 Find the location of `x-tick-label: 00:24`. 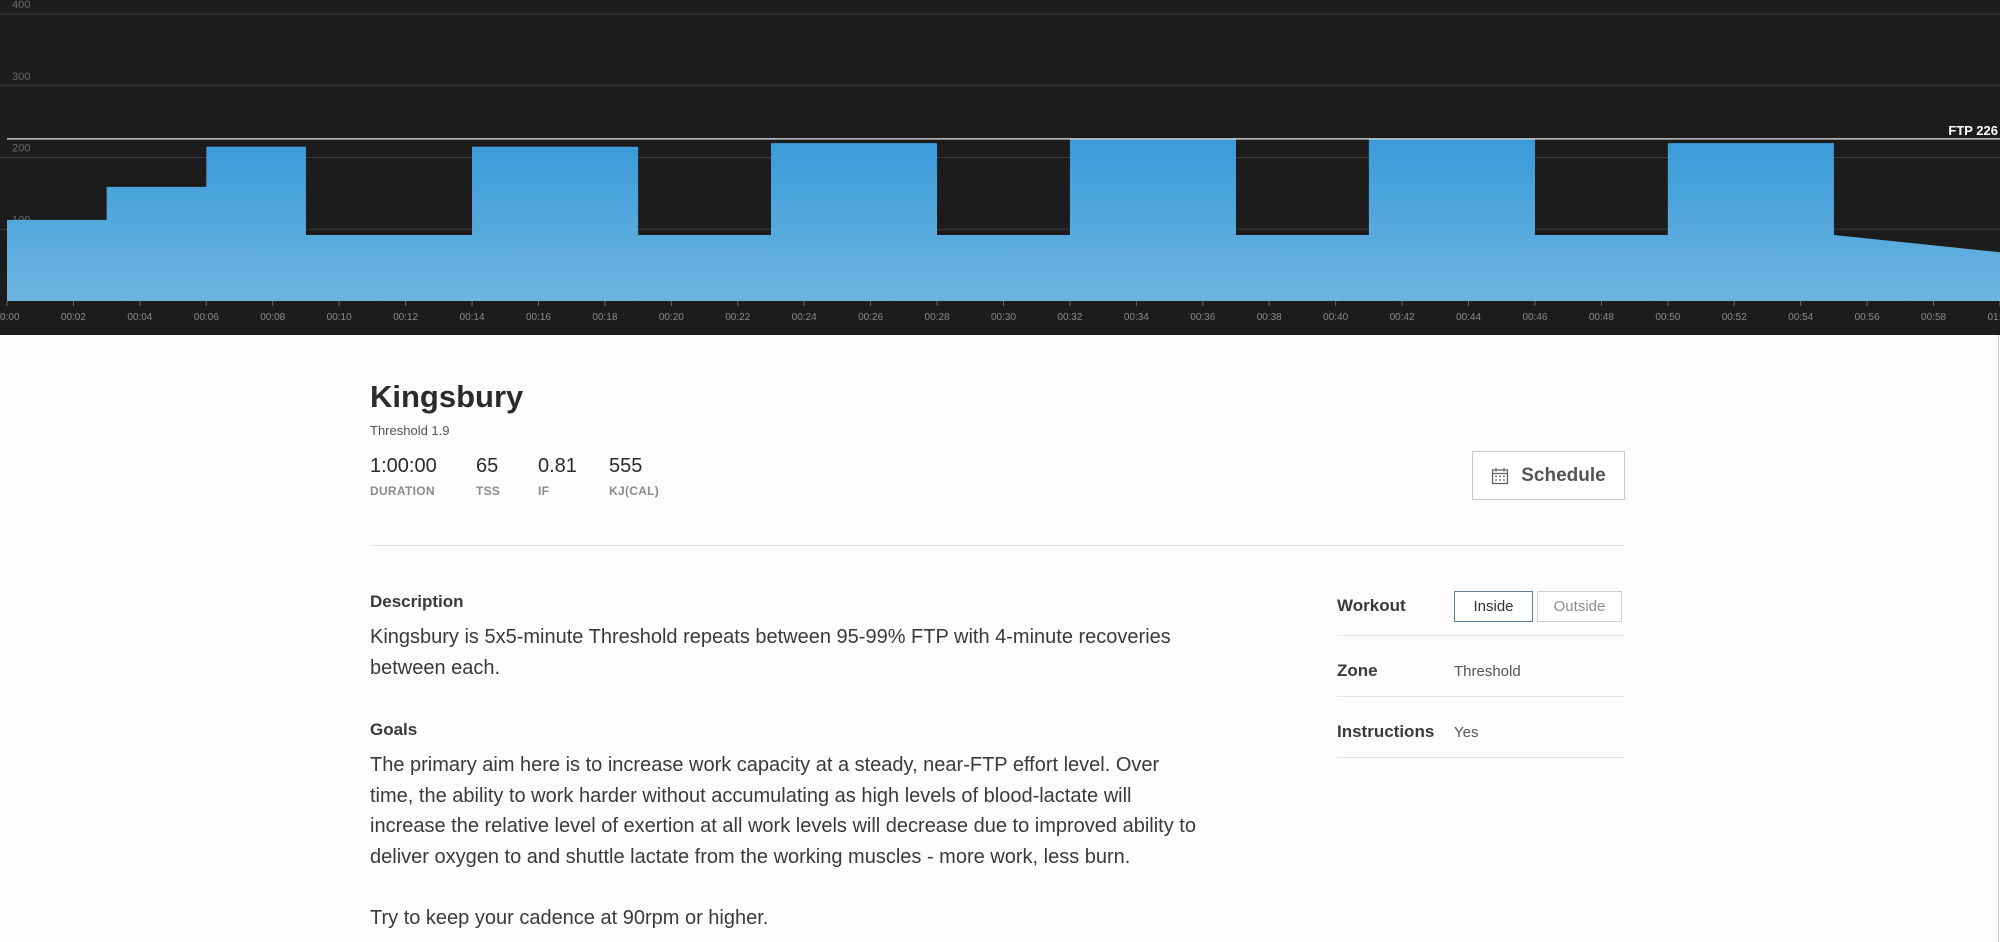

x-tick-label: 00:24 is located at coordinates (804, 317).